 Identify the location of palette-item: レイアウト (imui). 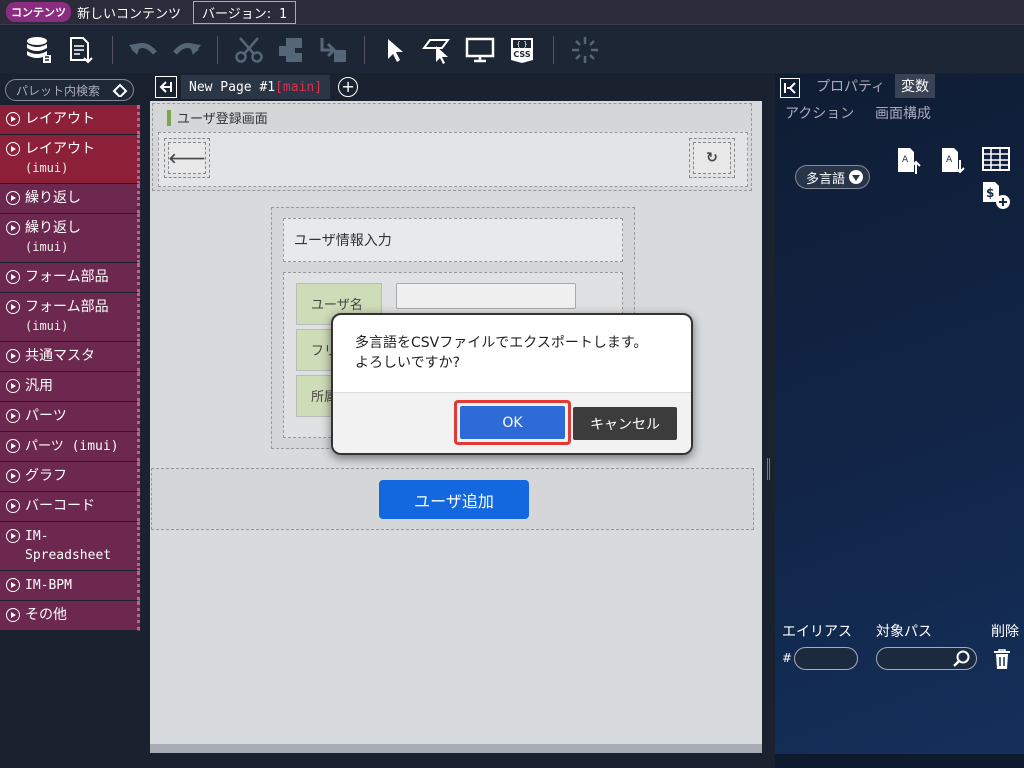
(70, 159).